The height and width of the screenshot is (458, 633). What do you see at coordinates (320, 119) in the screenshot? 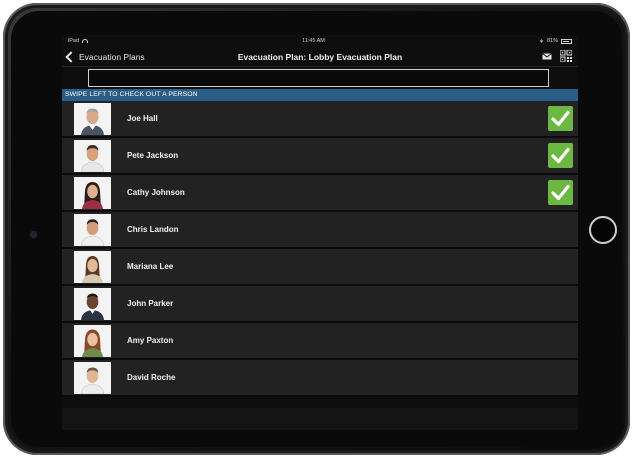
I see `list-item: Joe Hall` at bounding box center [320, 119].